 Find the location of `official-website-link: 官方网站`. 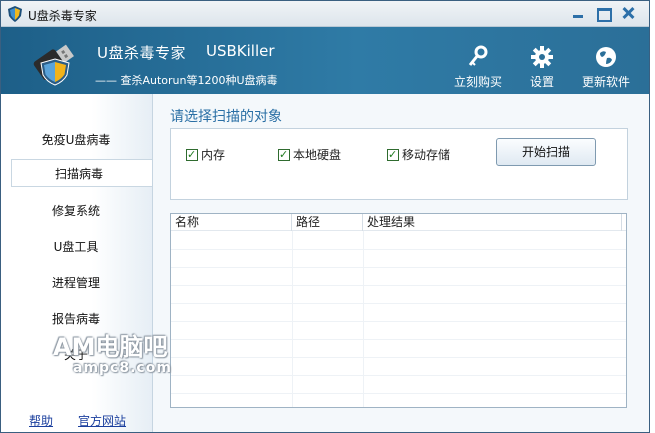

official-website-link: 官方网站 is located at coordinates (102, 420).